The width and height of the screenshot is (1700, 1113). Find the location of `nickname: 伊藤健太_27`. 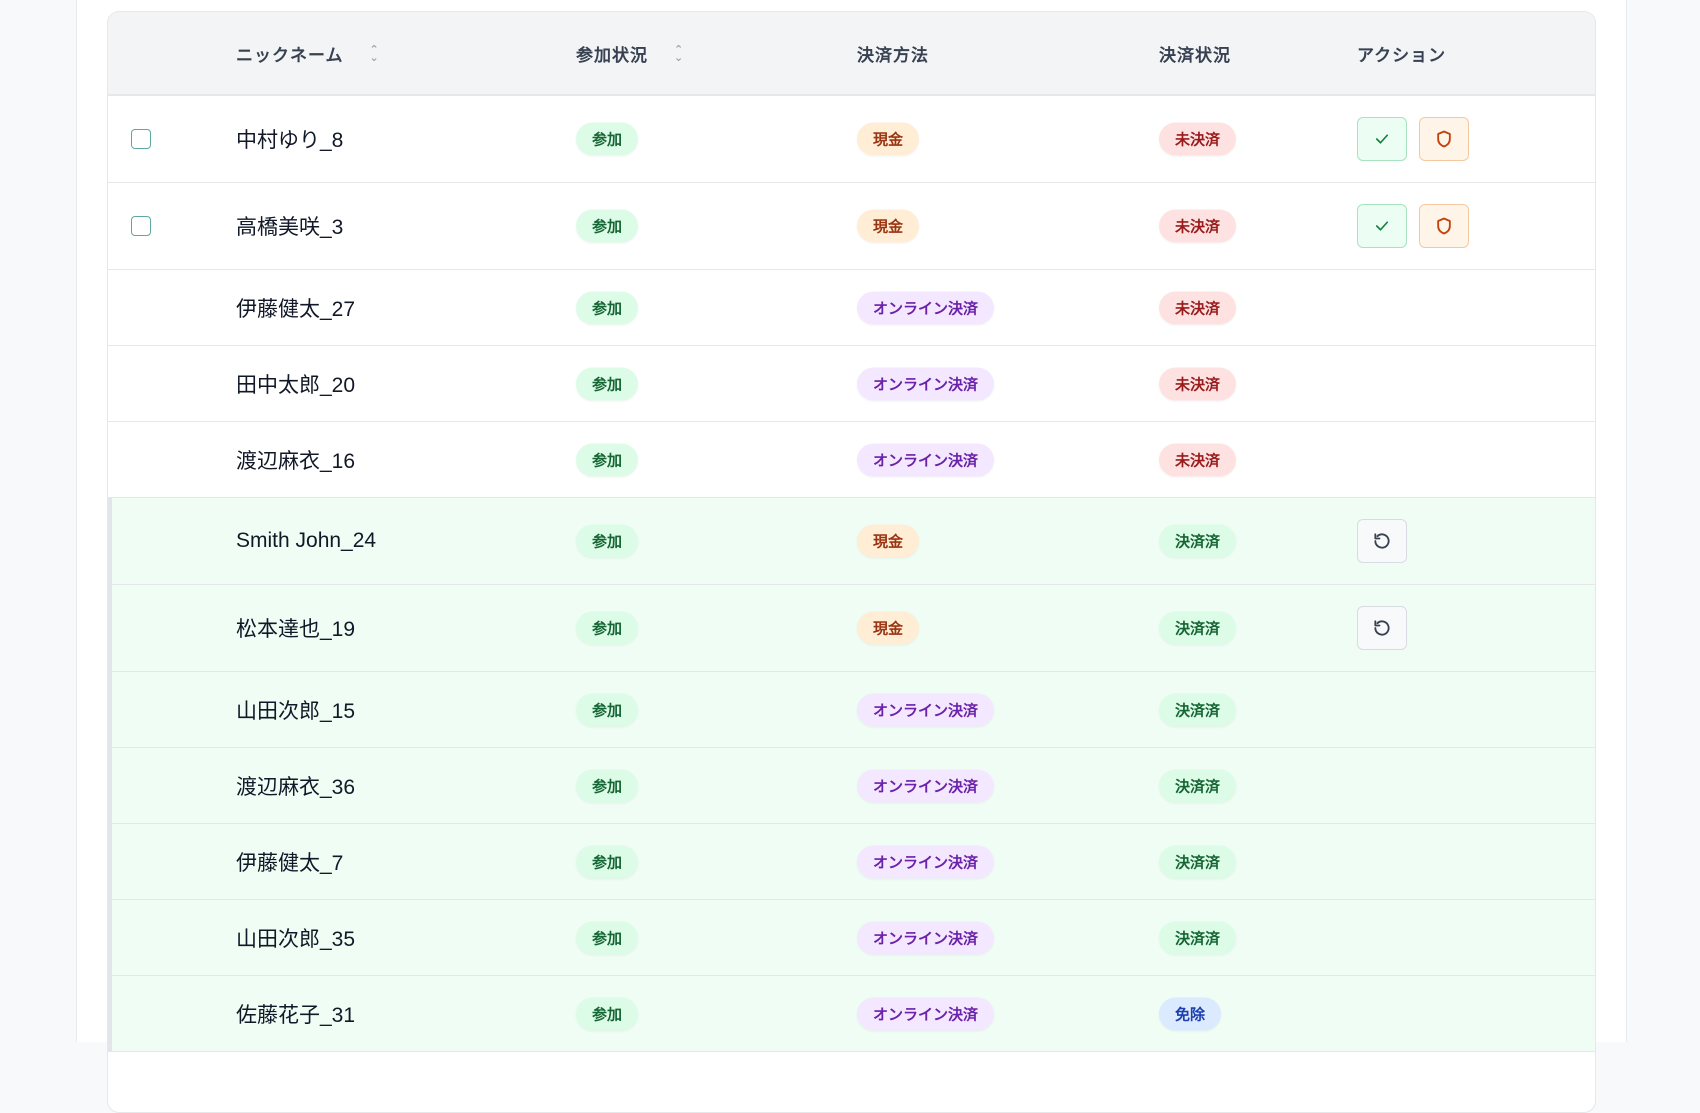

nickname: 伊藤健太_27 is located at coordinates (296, 309).